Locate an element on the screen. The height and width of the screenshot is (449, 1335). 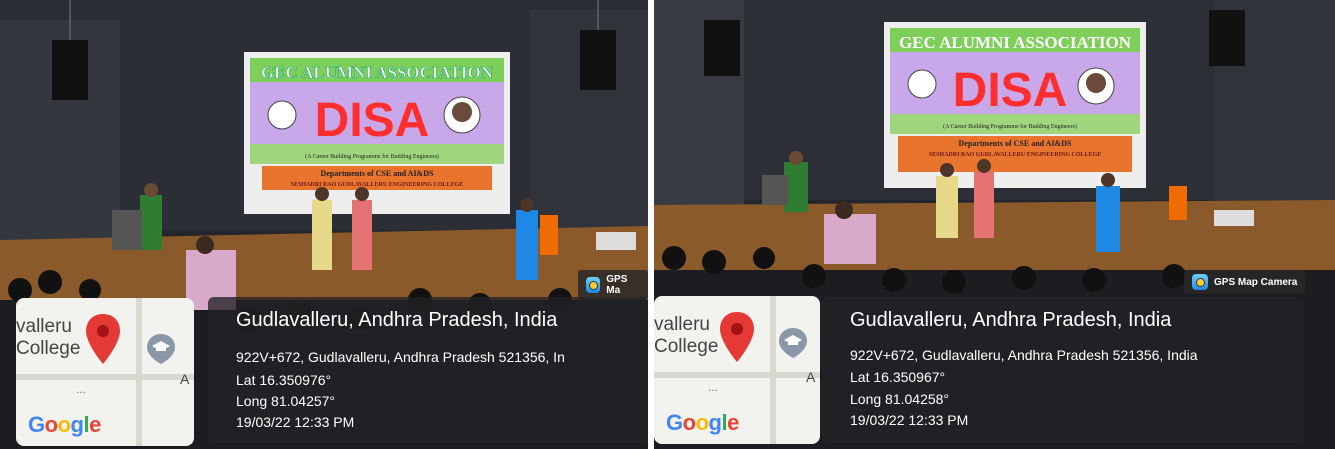
latitude: Lat 16.350967° is located at coordinates (898, 377).